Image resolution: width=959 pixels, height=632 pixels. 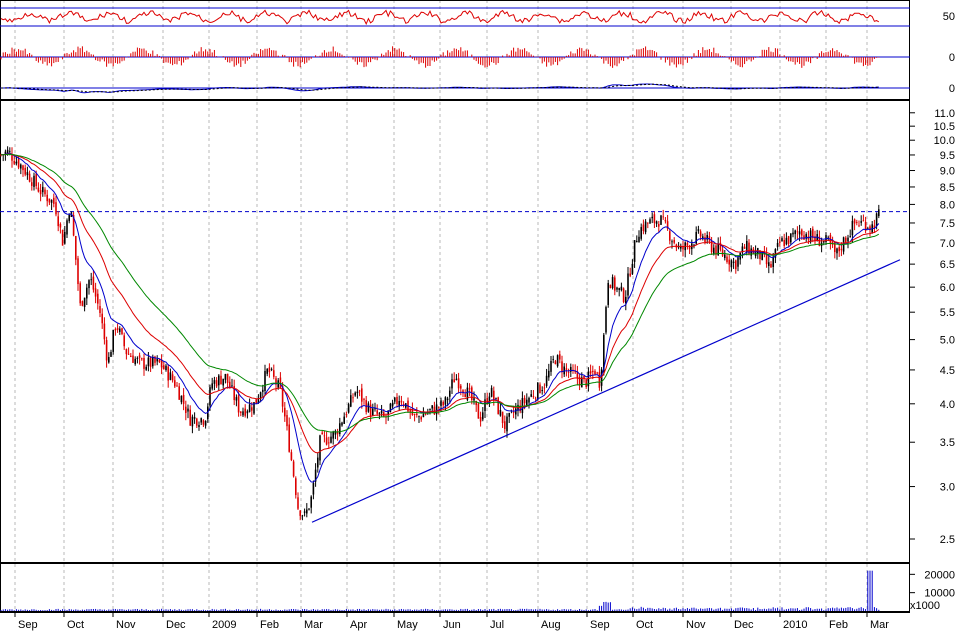 What do you see at coordinates (551, 625) in the screenshot?
I see `x-tick-label: Aug` at bounding box center [551, 625].